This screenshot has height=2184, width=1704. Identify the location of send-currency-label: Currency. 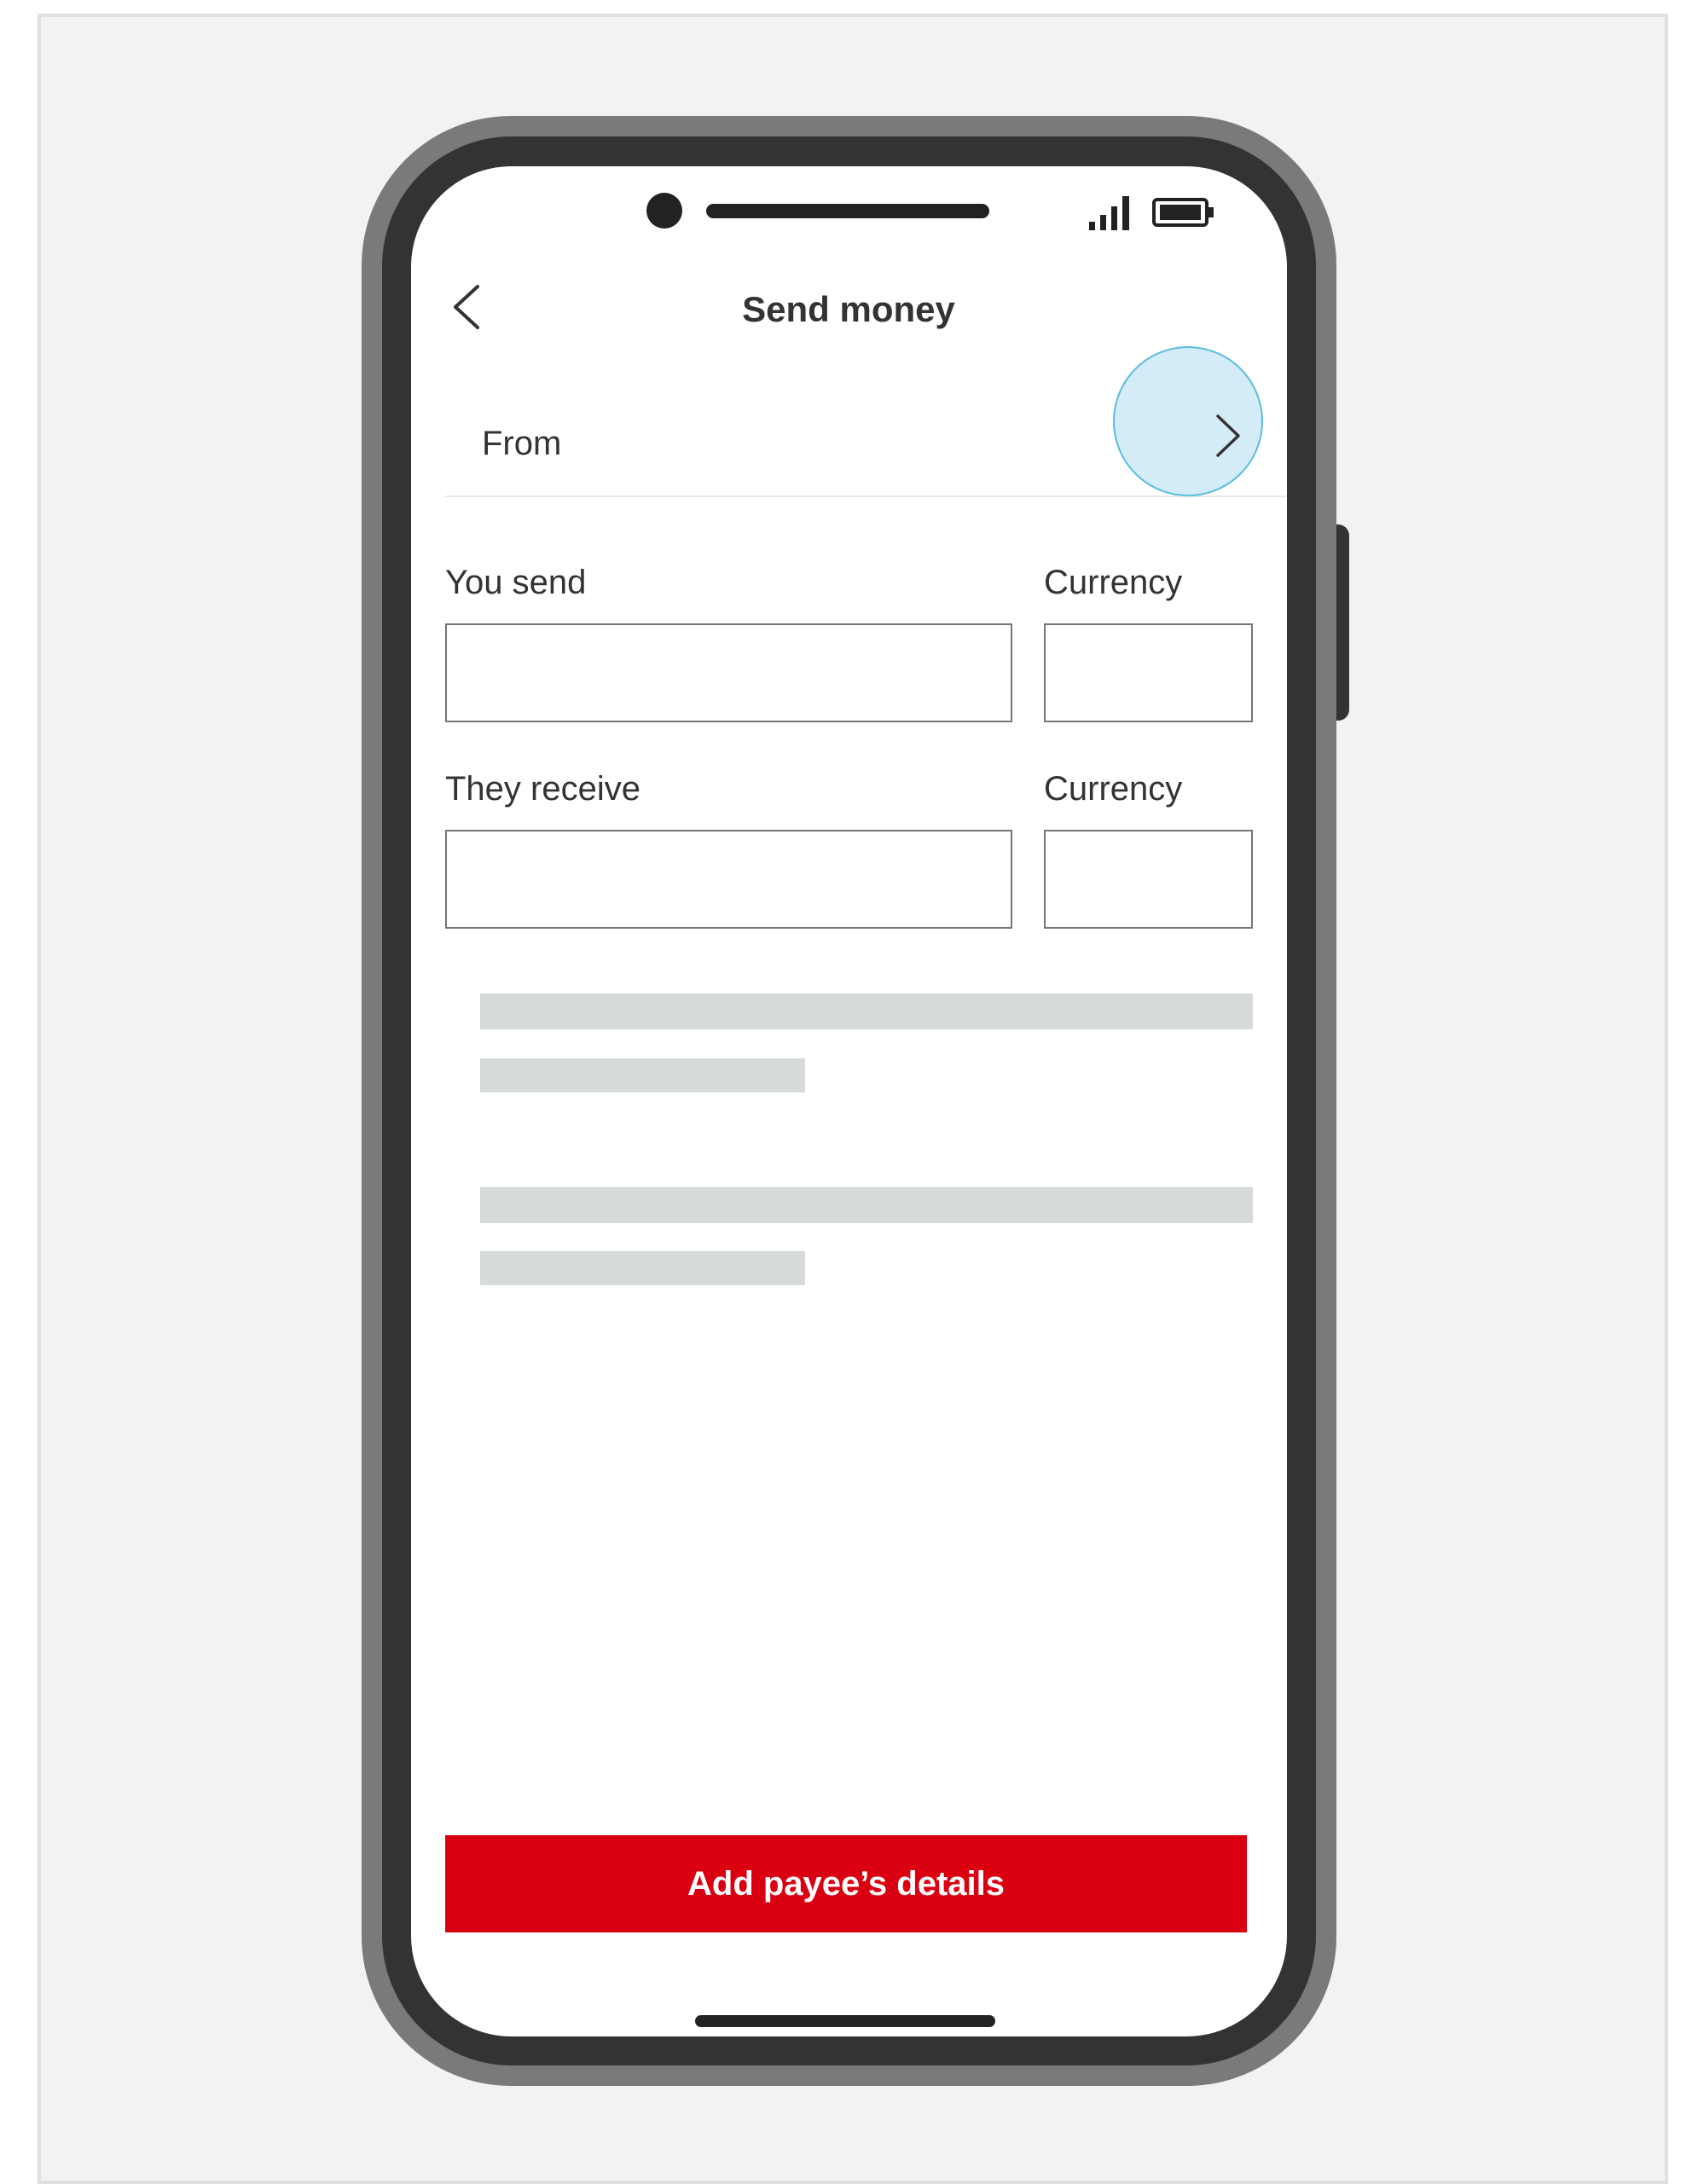
(1114, 582).